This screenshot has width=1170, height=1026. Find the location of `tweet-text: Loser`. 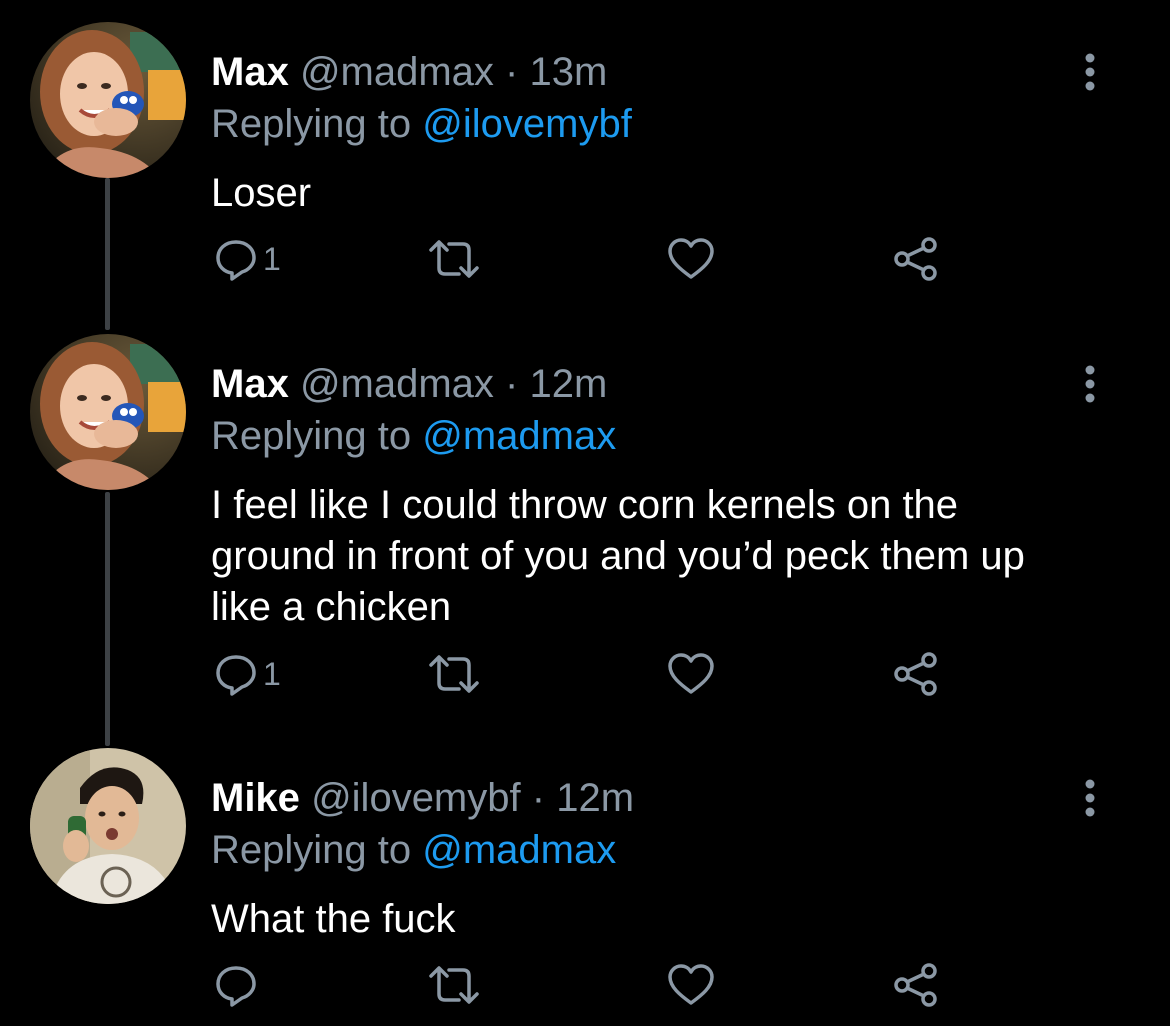

tweet-text: Loser is located at coordinates (261, 193).